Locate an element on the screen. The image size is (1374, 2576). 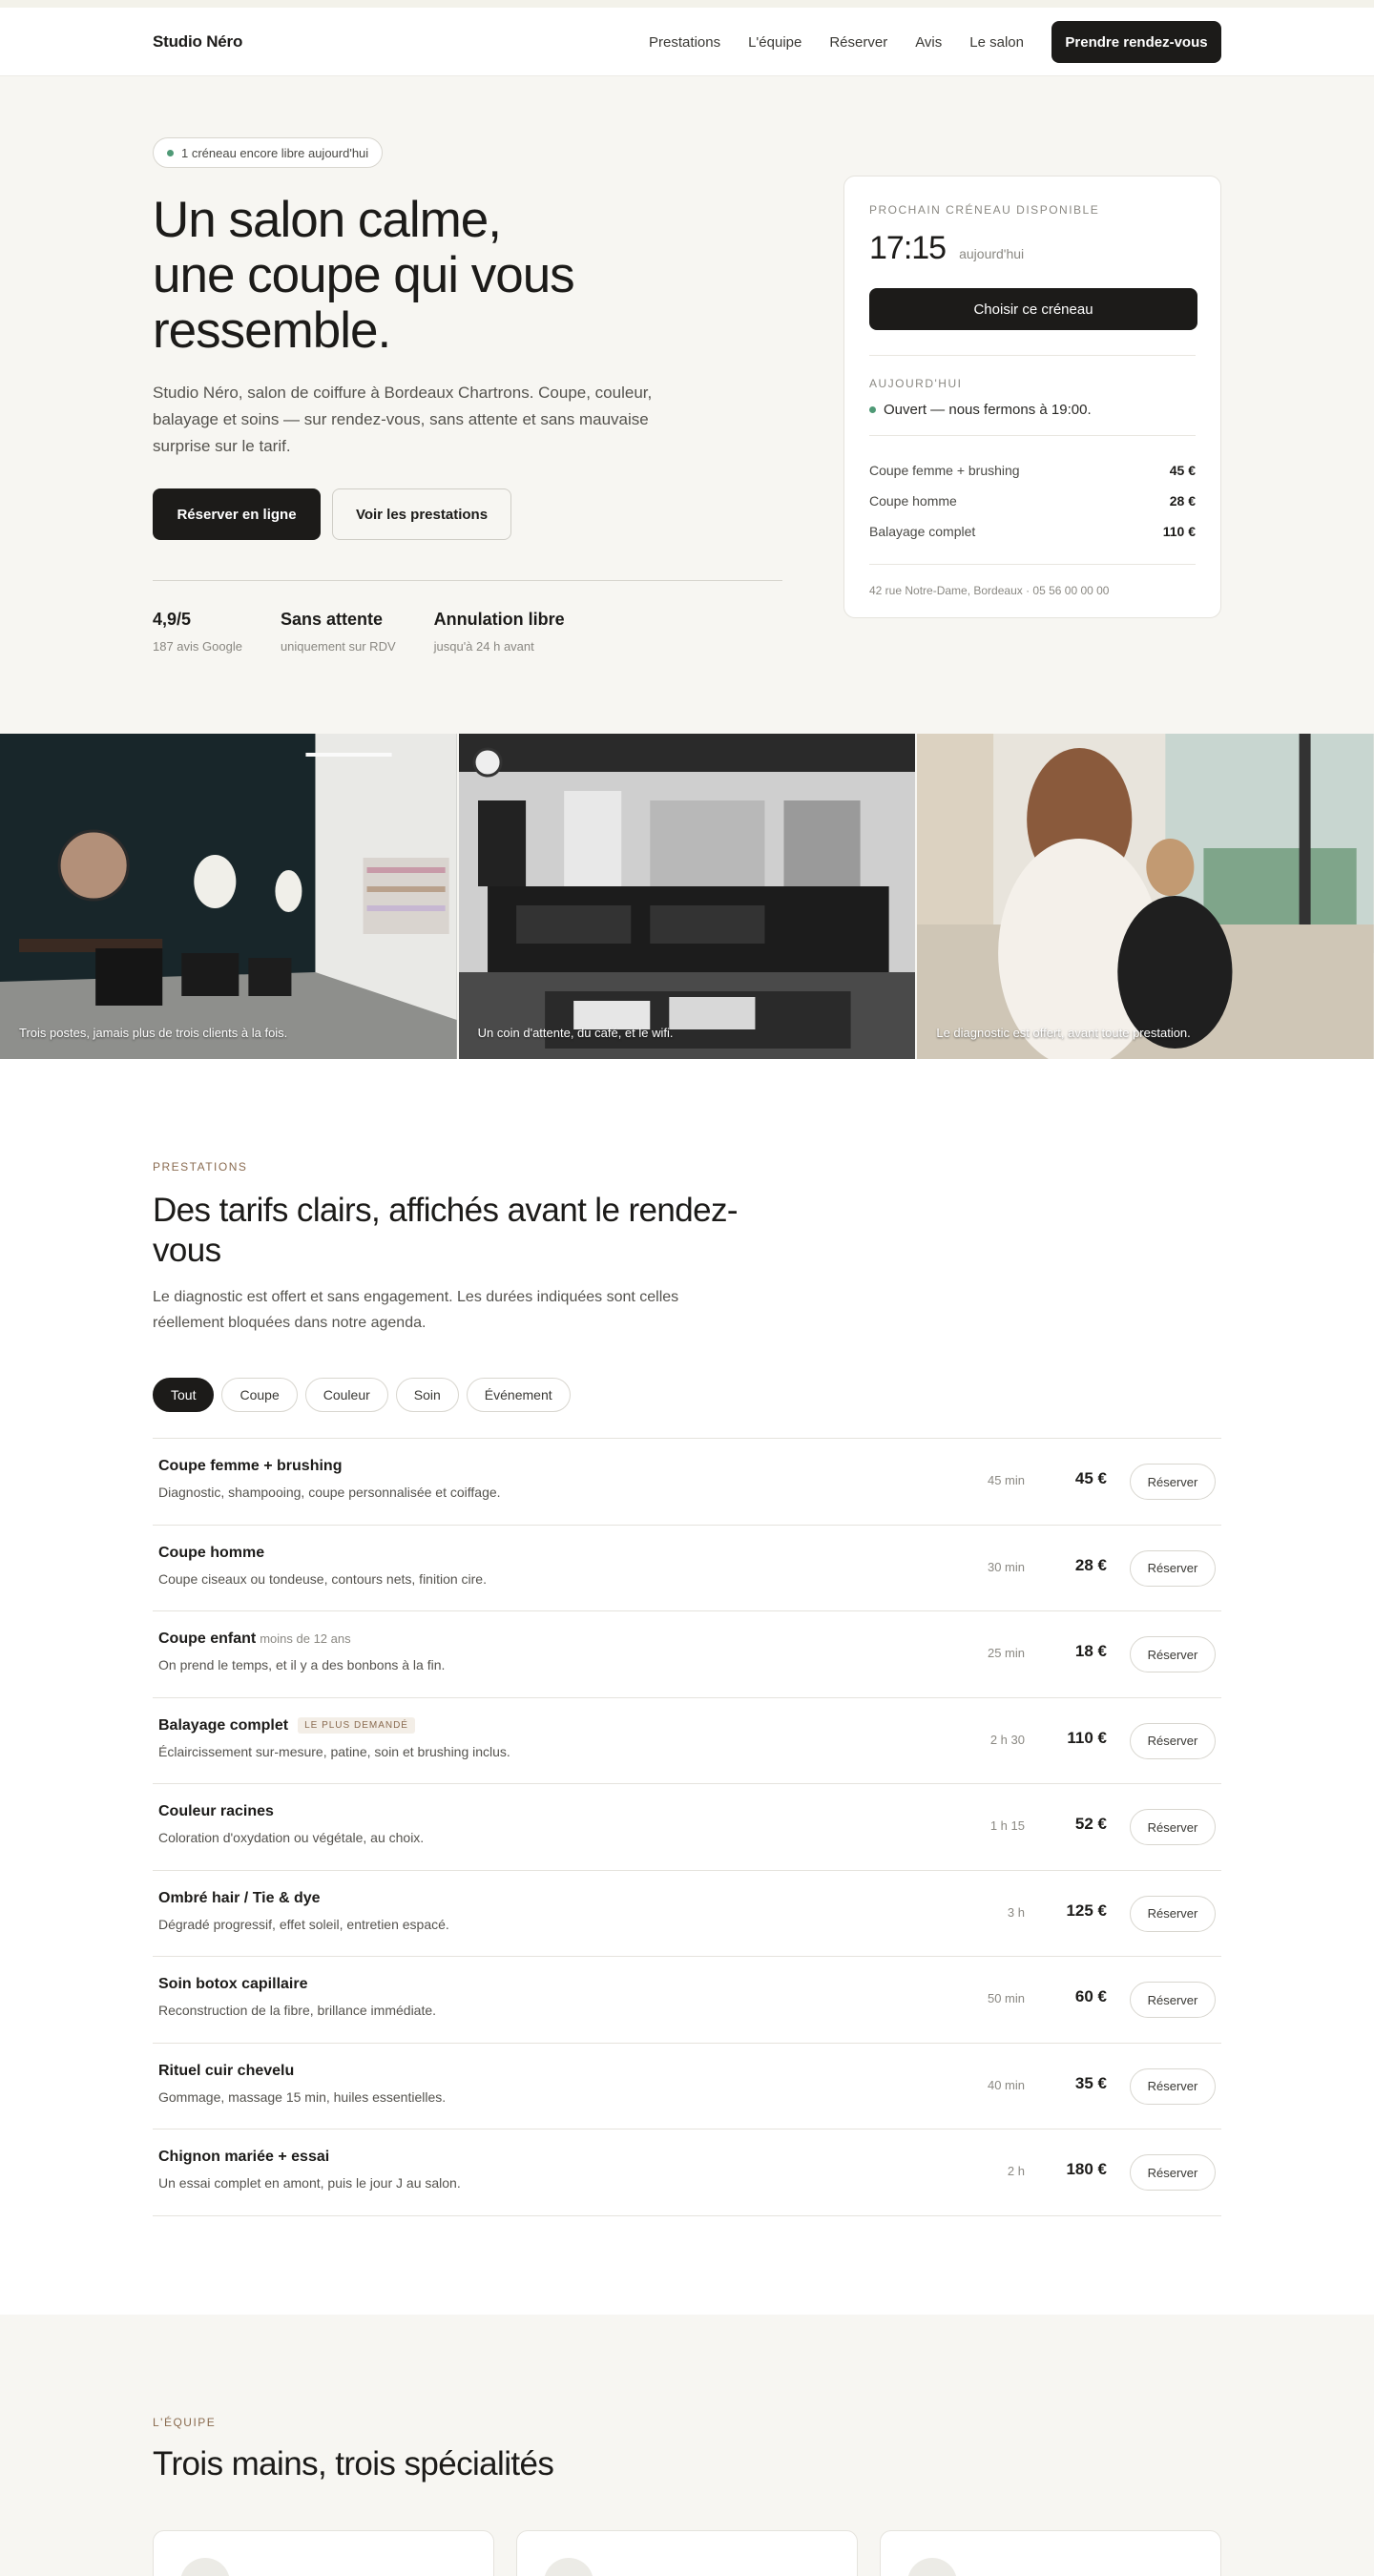
availability-badge: 1 créneau encore libre aujourd'hui is located at coordinates (269, 152).